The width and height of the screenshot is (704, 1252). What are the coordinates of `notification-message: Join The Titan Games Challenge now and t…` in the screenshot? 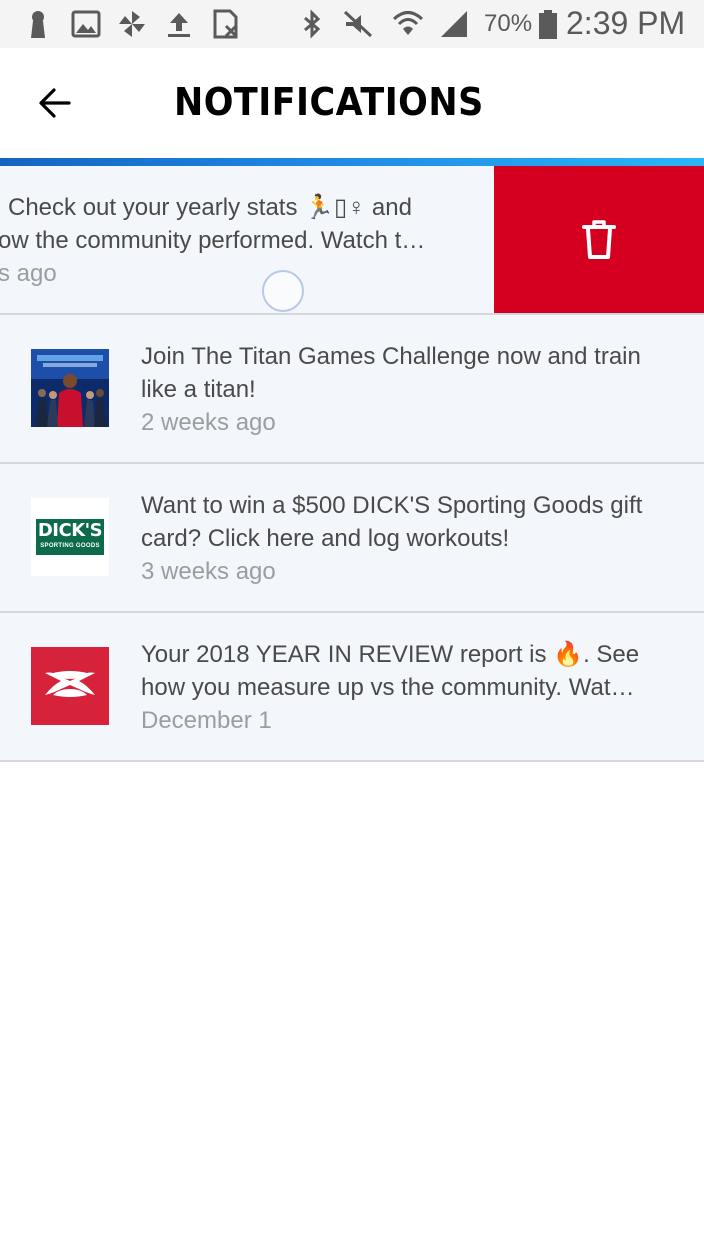 It's located at (391, 373).